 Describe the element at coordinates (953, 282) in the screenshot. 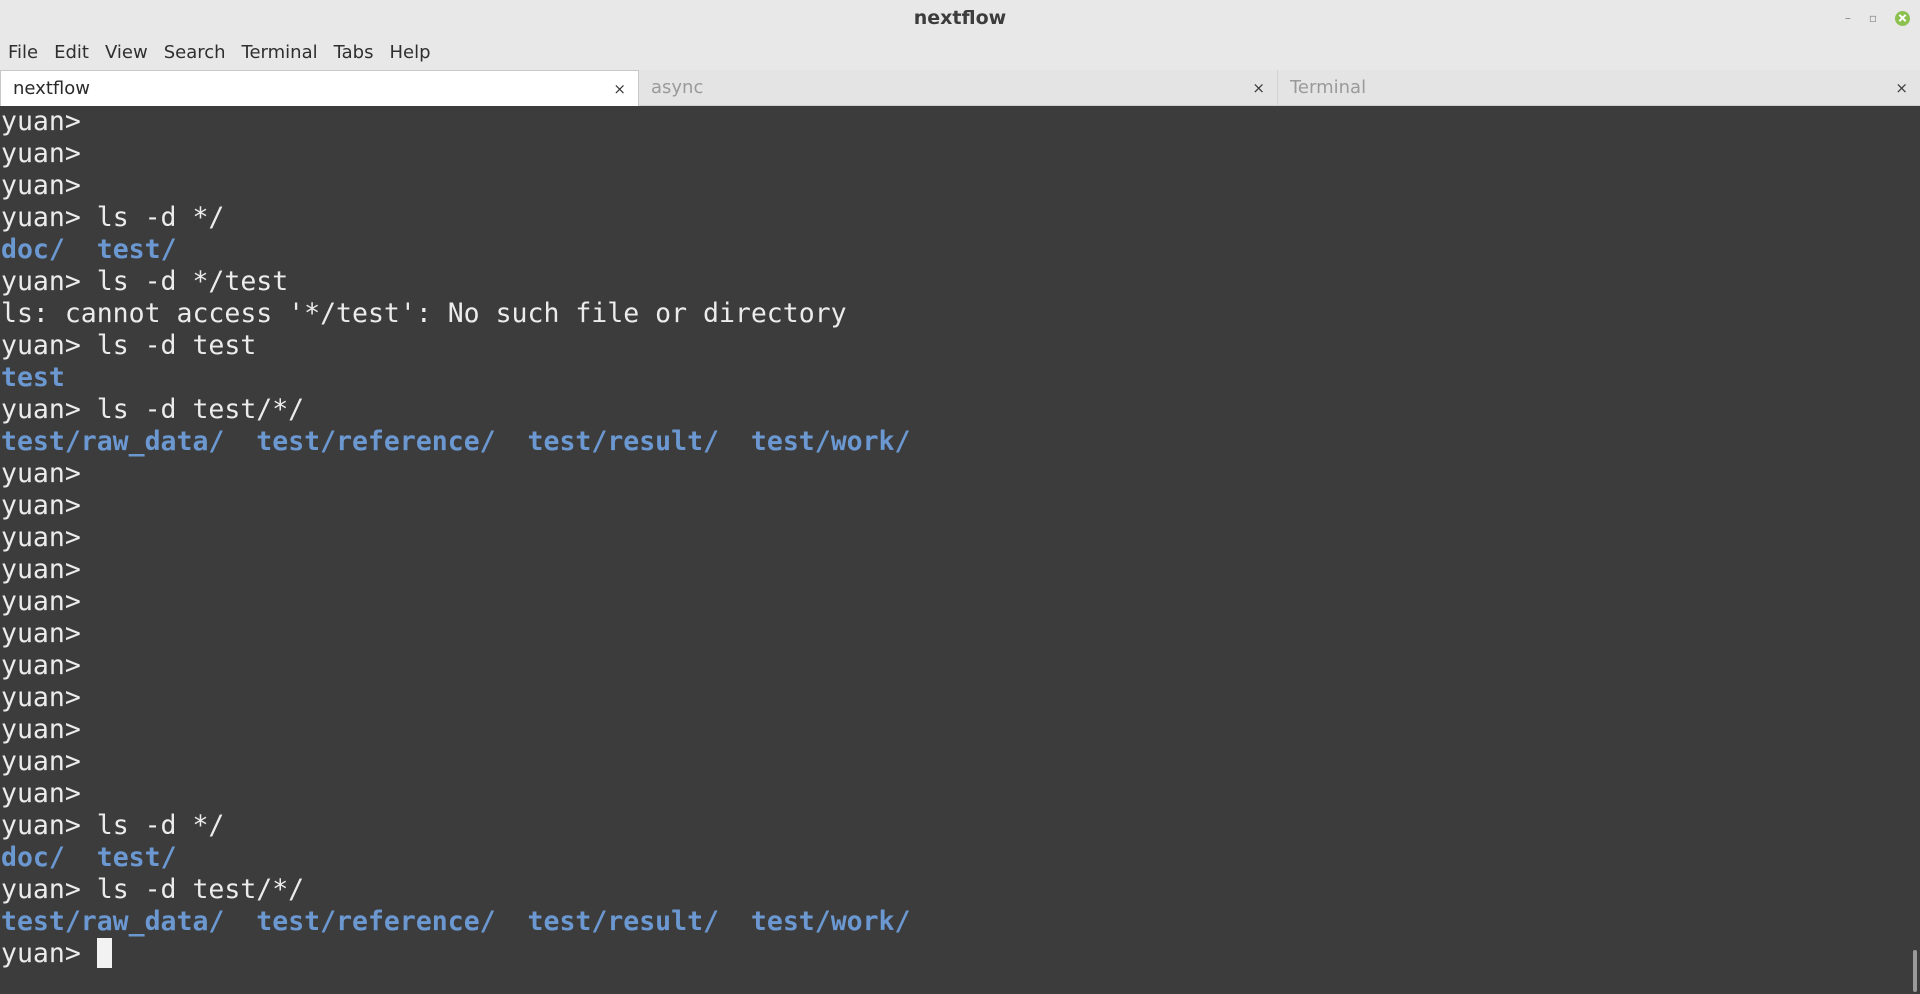

I see `prompt-line: yuan> ls -d */test` at that location.